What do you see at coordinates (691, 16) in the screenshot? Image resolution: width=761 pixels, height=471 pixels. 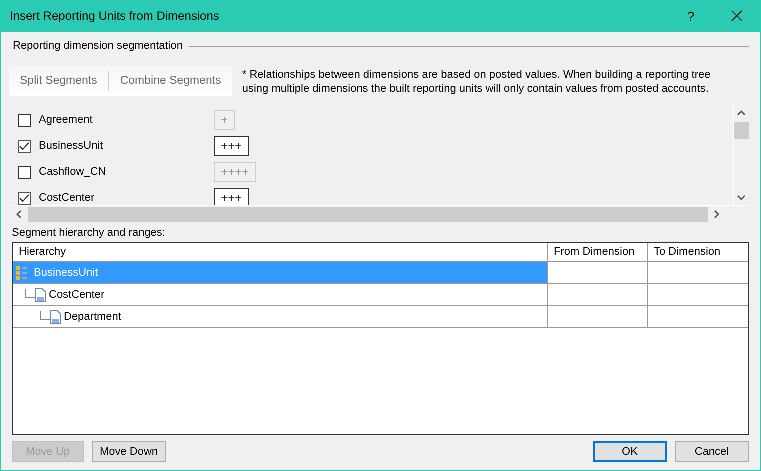 I see `help-button: ?` at bounding box center [691, 16].